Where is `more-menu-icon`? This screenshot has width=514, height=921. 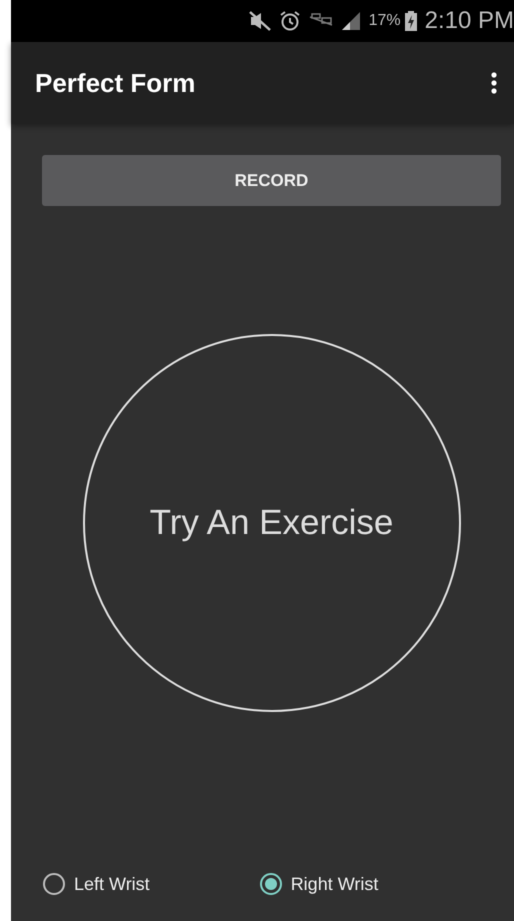 more-menu-icon is located at coordinates (494, 83).